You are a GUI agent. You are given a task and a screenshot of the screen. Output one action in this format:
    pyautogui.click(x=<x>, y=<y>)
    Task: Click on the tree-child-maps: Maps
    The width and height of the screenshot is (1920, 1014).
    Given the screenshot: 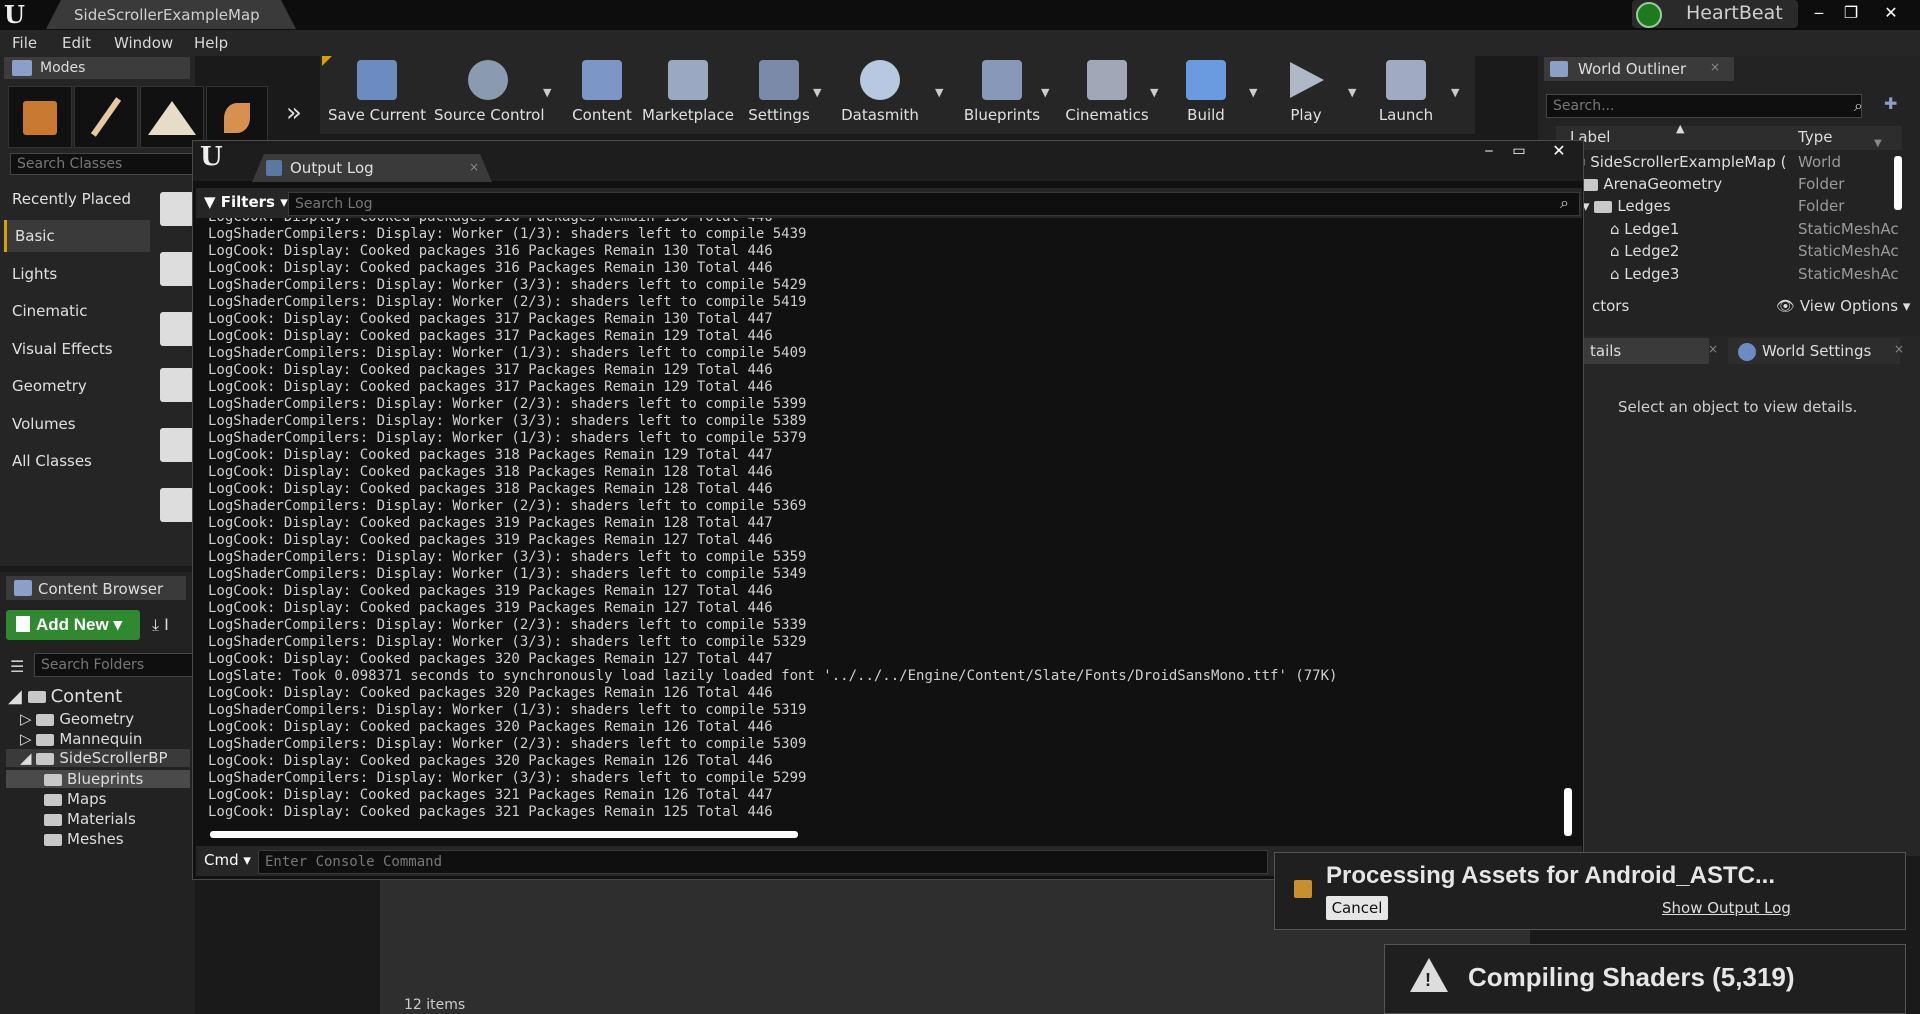 What is the action you would take?
    pyautogui.click(x=75, y=799)
    